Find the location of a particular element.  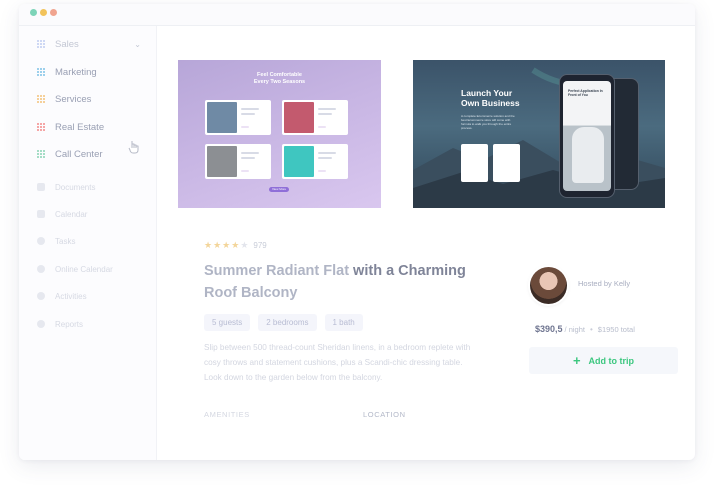

phone-title: Perfect Application In Front of You is located at coordinates (585, 93).